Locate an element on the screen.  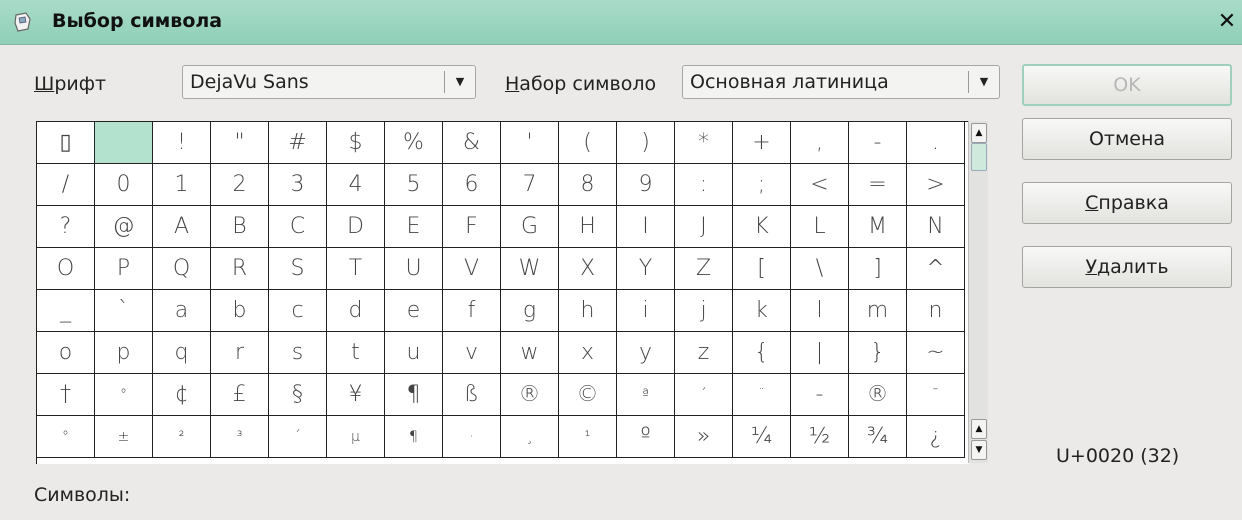
character-cell: m is located at coordinates (878, 311).